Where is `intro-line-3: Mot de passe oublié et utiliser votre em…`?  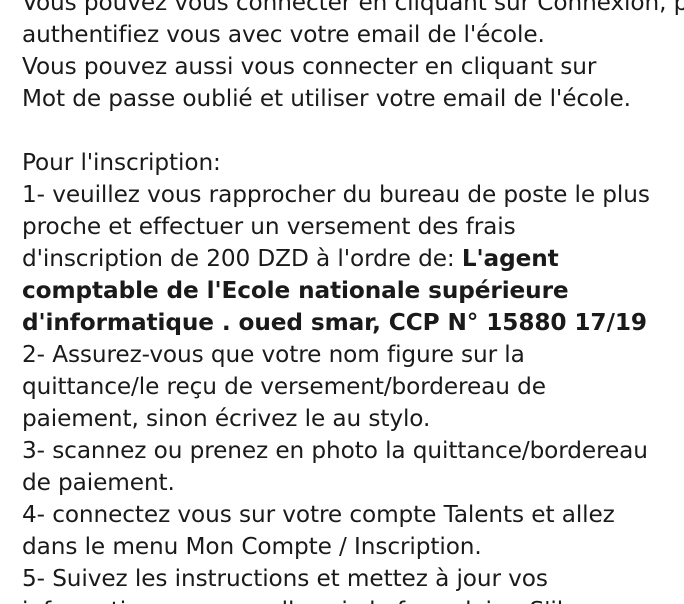 intro-line-3: Mot de passe oublié et utiliser votre em… is located at coordinates (326, 98).